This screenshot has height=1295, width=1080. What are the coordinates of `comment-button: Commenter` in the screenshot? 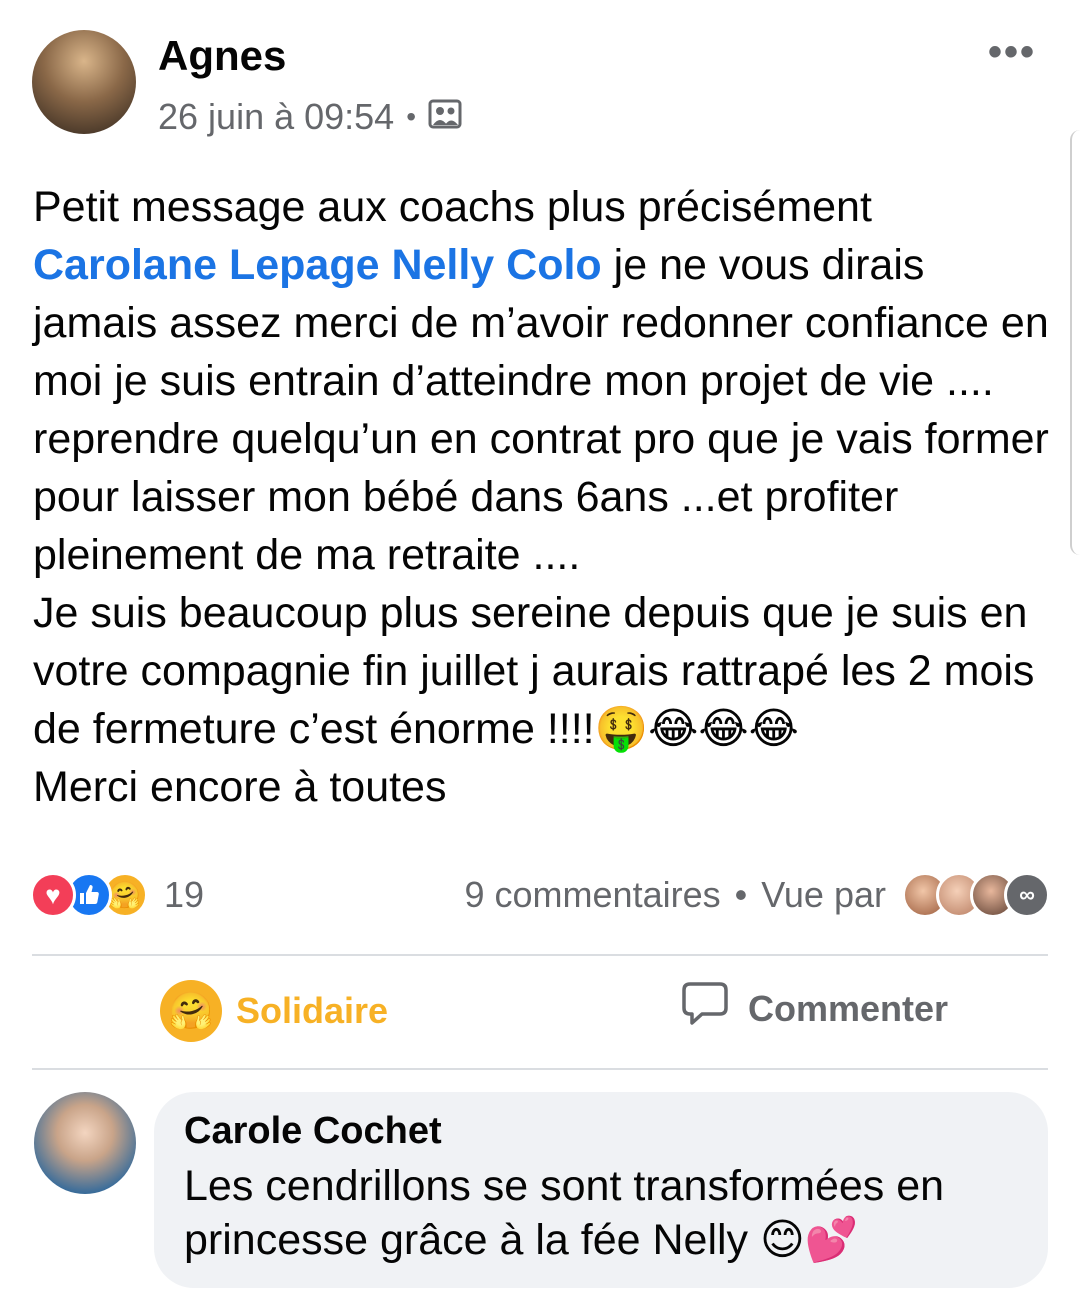 It's located at (814, 1008).